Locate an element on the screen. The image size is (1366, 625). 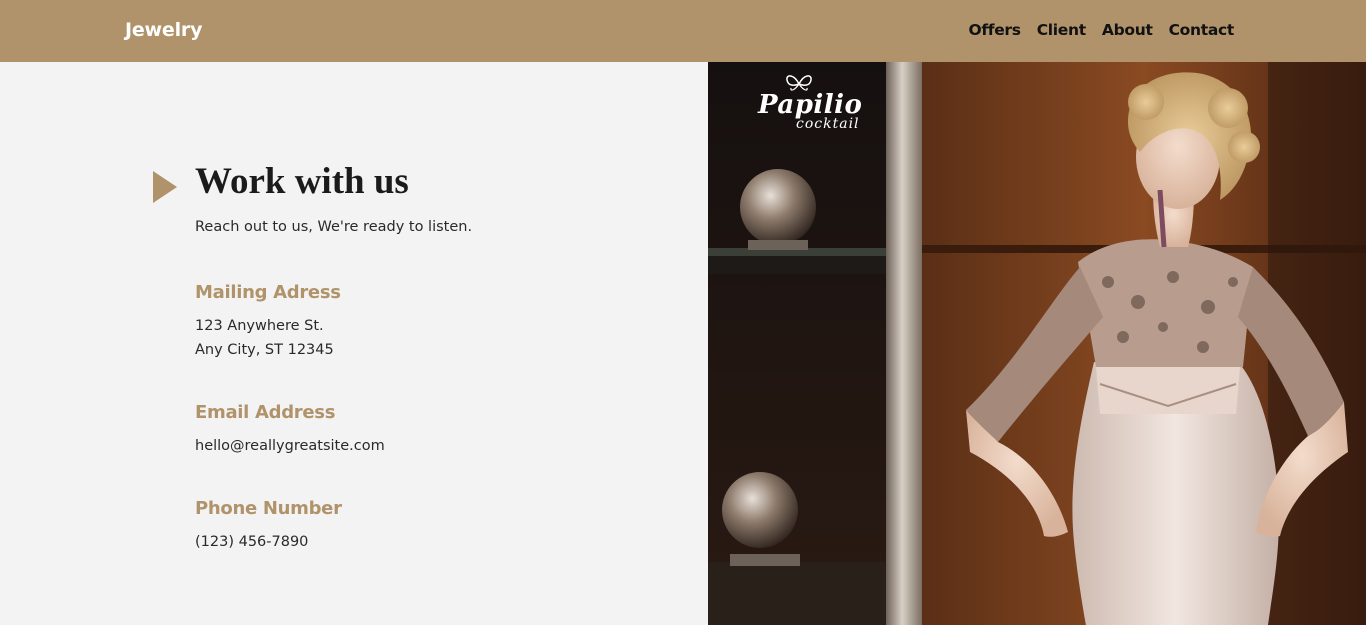
nav-links: Offers Client About Contact is located at coordinates (1101, 30).